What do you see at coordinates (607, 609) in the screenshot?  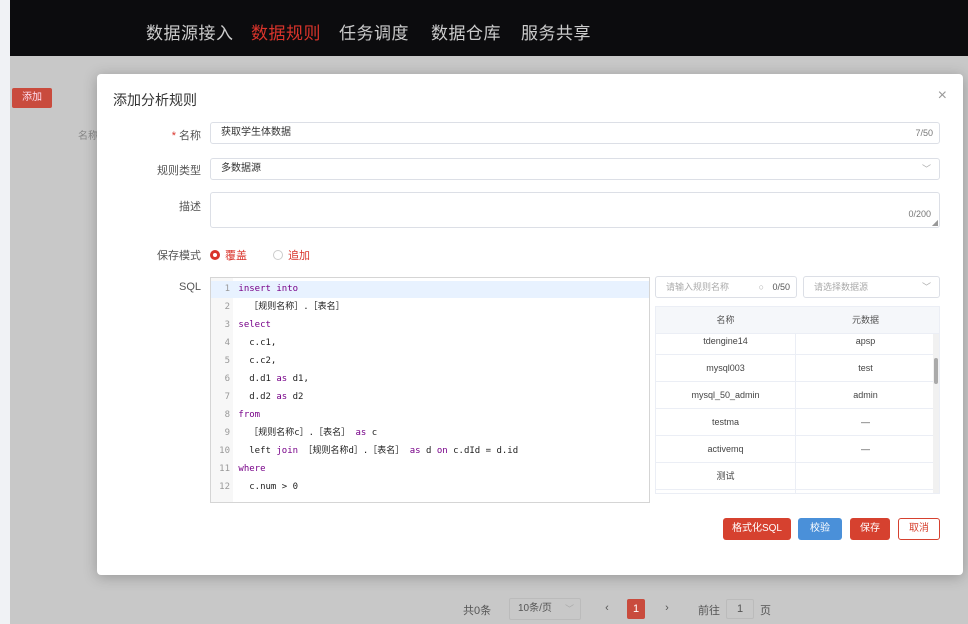 I see `prev-page-button: ‹` at bounding box center [607, 609].